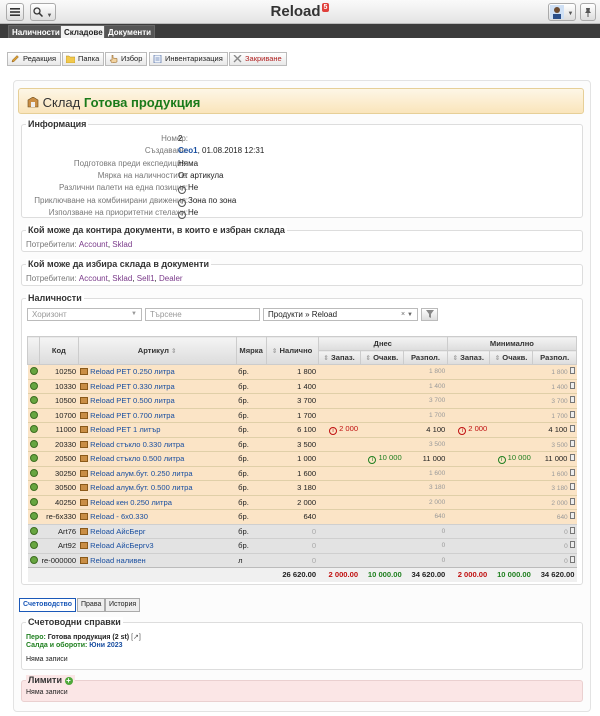 This screenshot has width=600, height=716. I want to click on search-input: Търсене, so click(202, 314).